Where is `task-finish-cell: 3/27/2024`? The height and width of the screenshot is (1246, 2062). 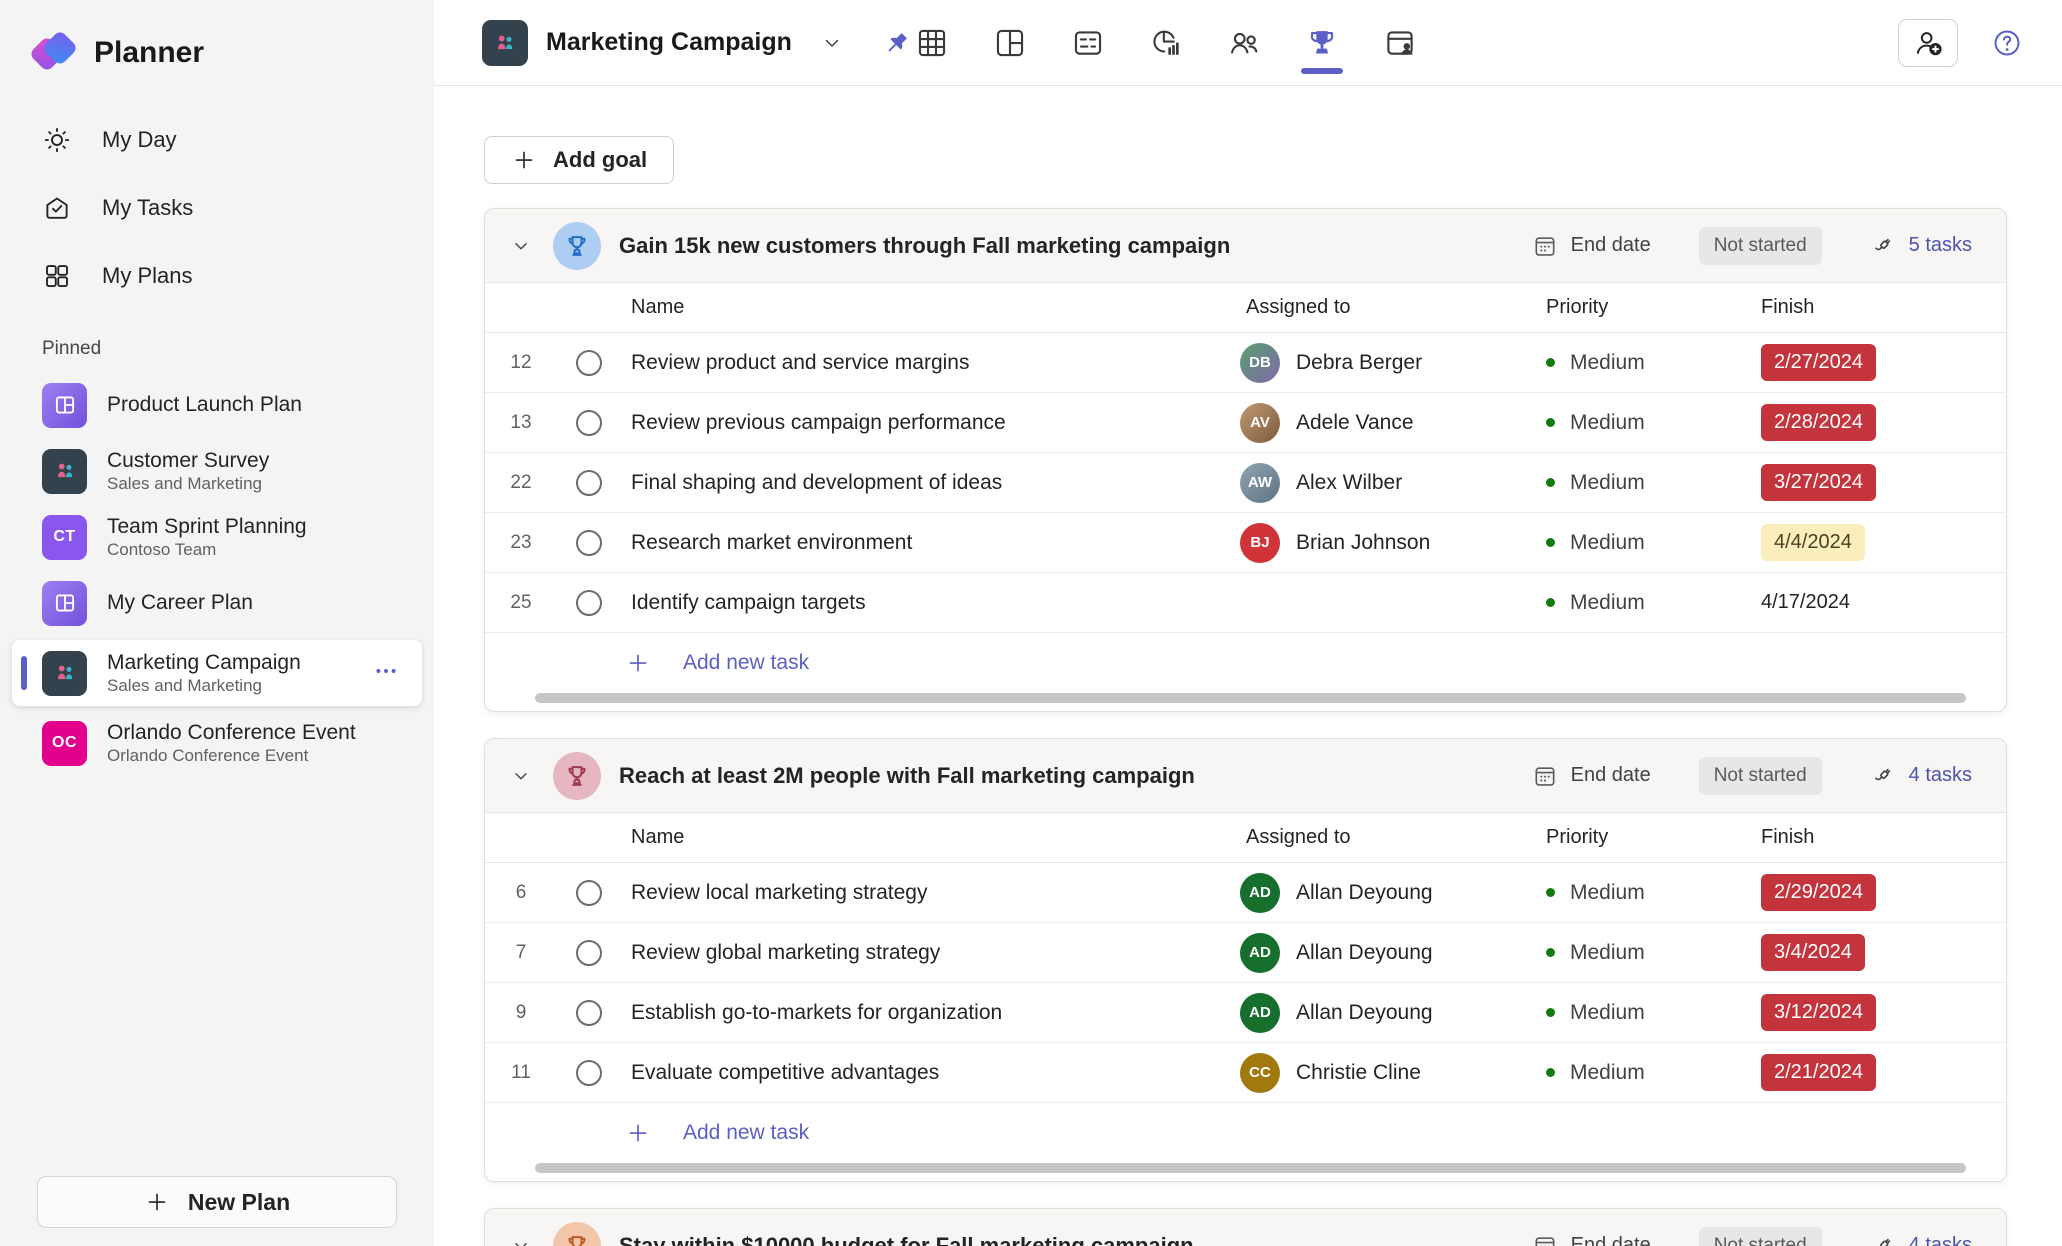
task-finish-cell: 3/27/2024 is located at coordinates (1868, 482).